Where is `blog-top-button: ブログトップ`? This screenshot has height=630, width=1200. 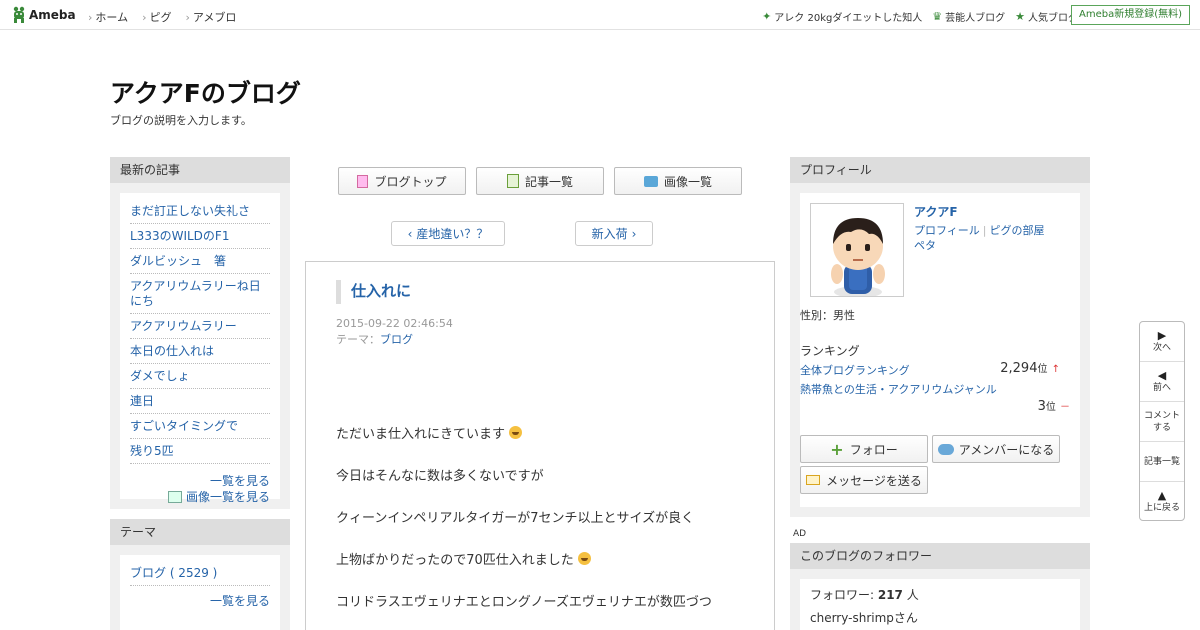 blog-top-button: ブログトップ is located at coordinates (402, 181).